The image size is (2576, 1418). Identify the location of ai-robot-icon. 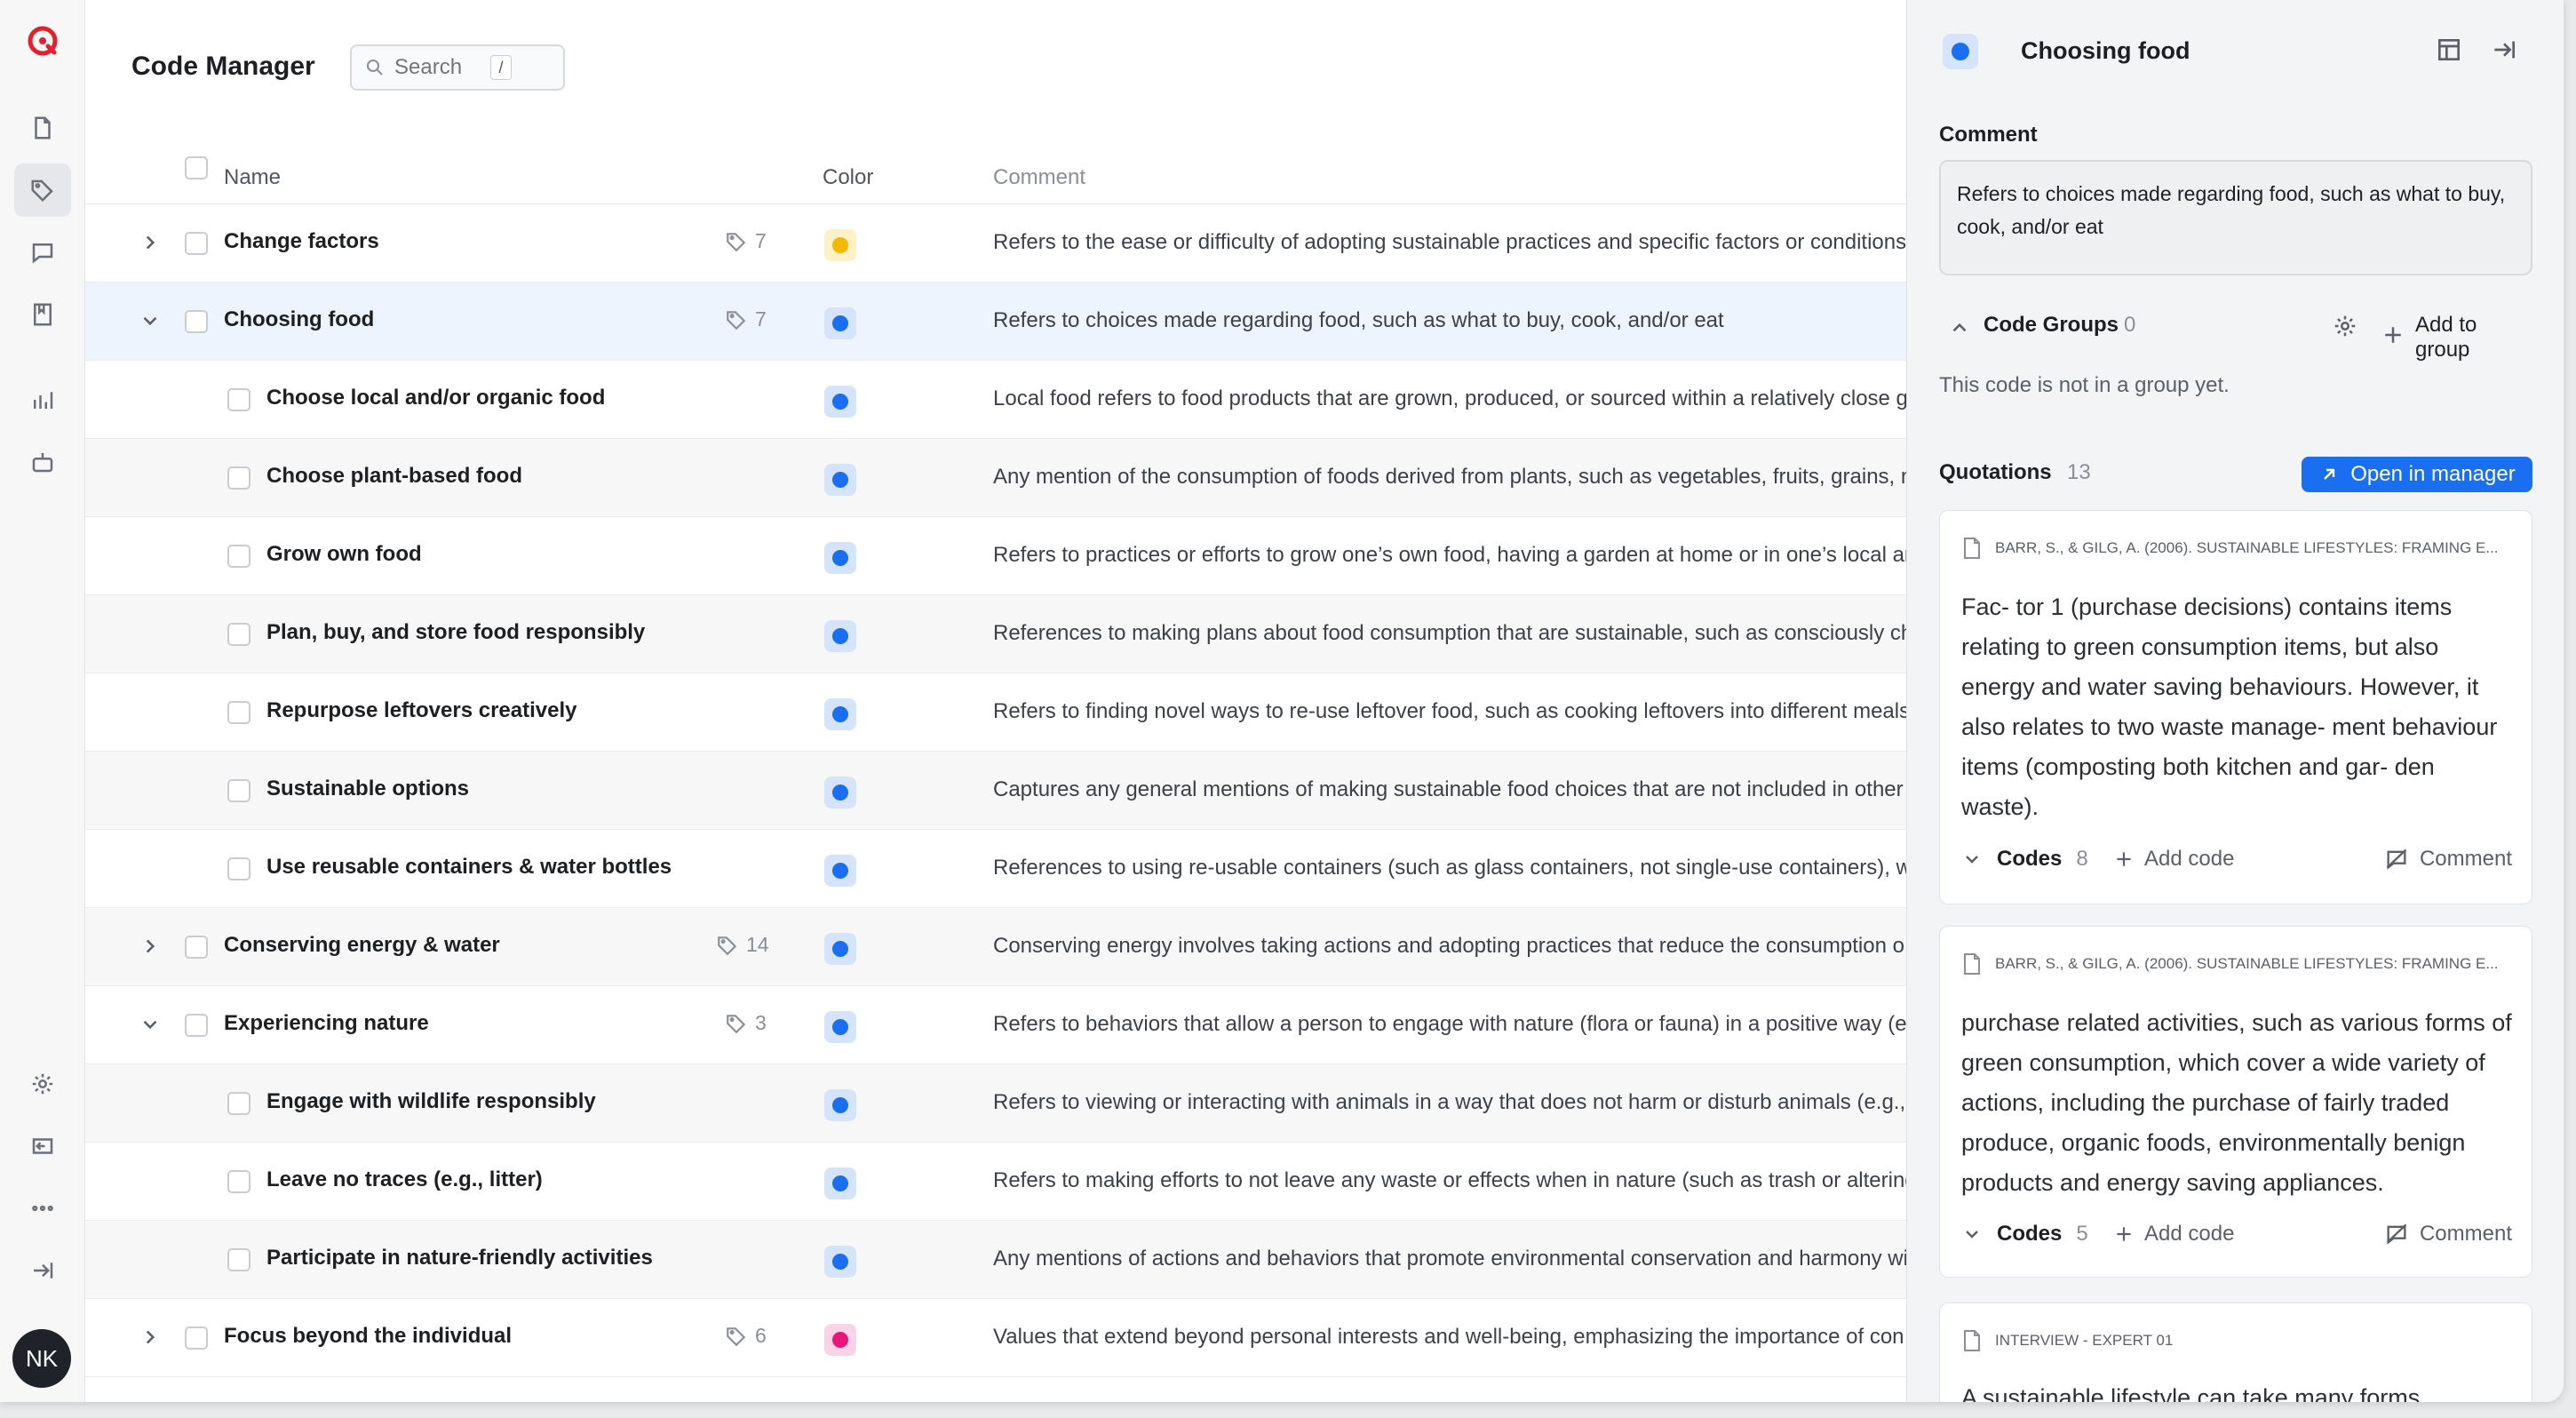
(42, 462).